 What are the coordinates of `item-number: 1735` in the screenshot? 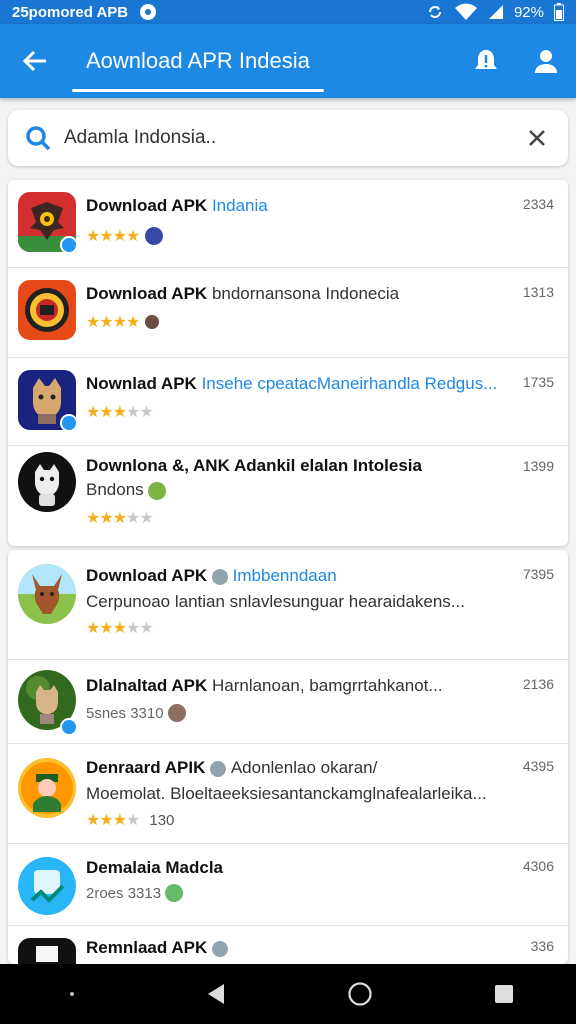 It's located at (538, 382).